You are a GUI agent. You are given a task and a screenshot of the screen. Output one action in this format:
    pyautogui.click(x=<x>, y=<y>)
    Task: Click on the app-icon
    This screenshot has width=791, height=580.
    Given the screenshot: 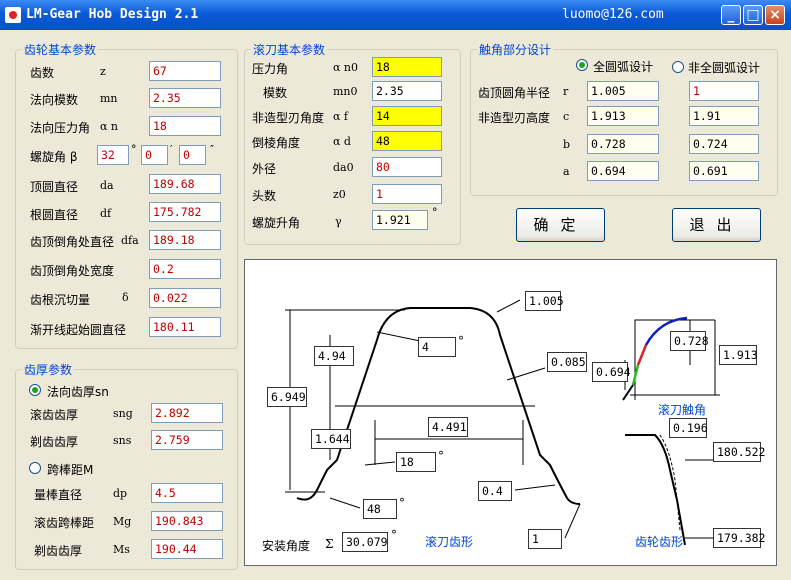 What is the action you would take?
    pyautogui.click(x=13, y=15)
    